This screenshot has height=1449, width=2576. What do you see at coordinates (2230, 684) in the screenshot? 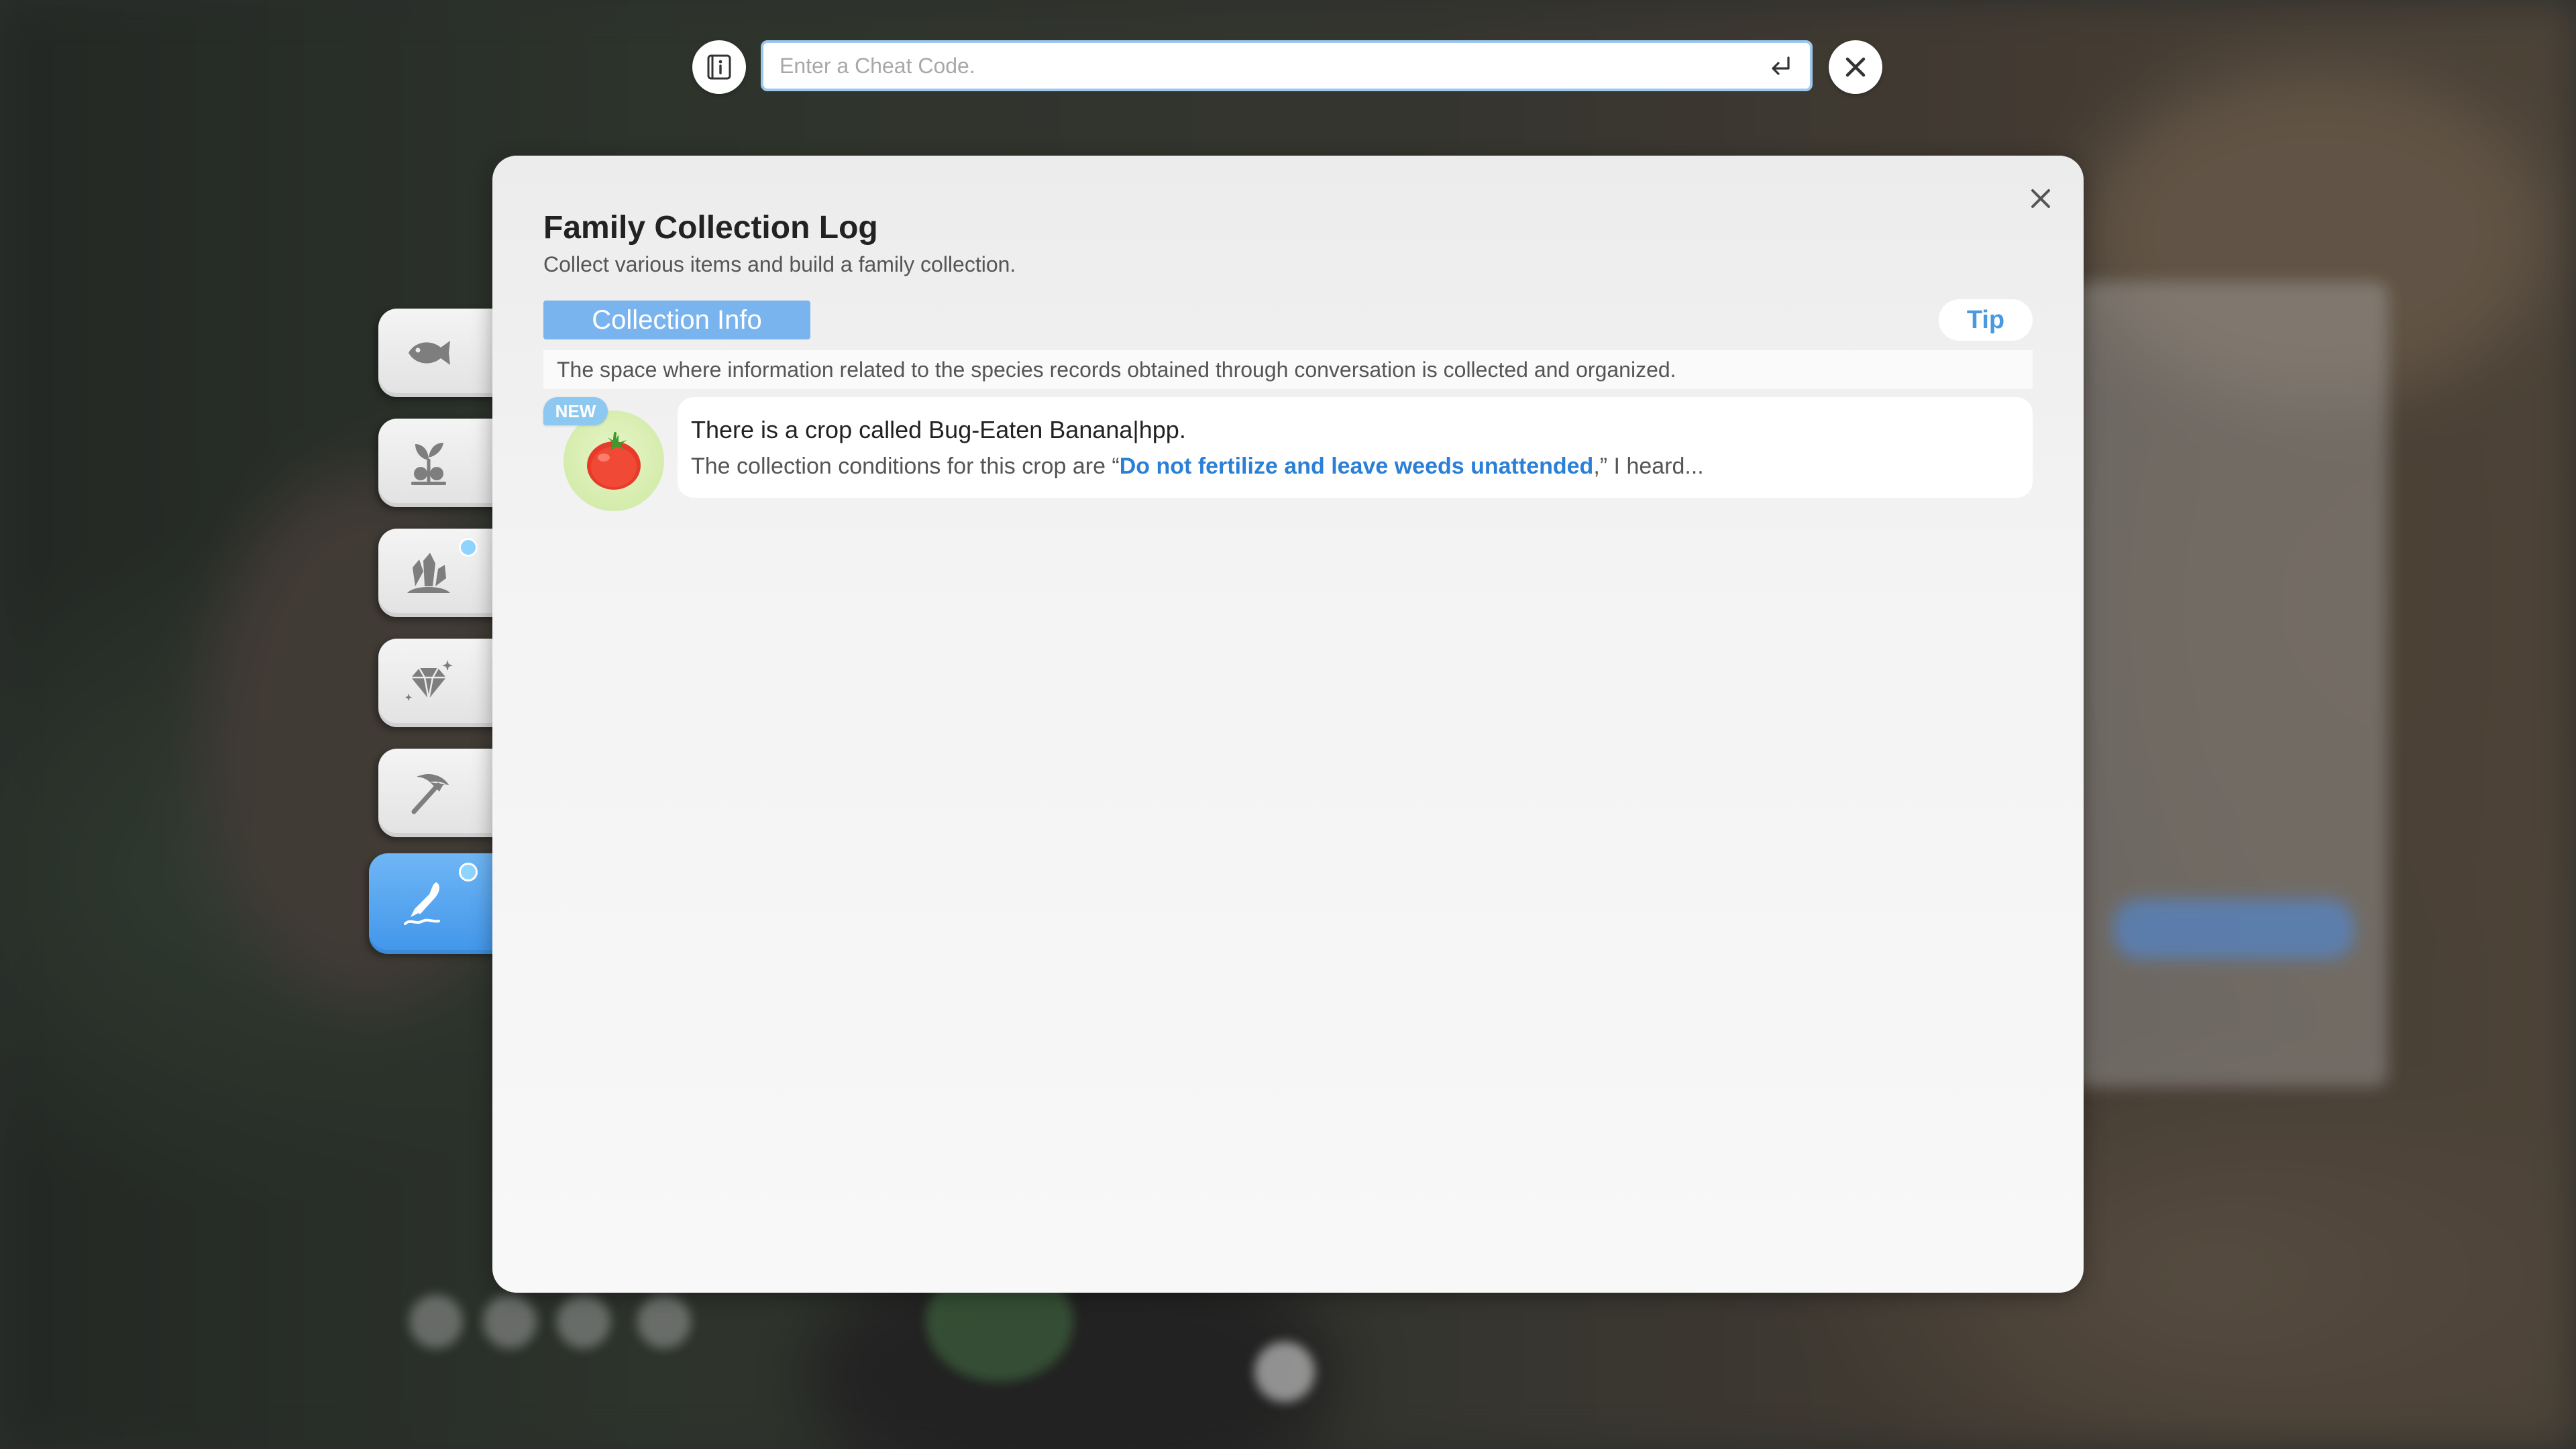
I see `background-side-panel` at bounding box center [2230, 684].